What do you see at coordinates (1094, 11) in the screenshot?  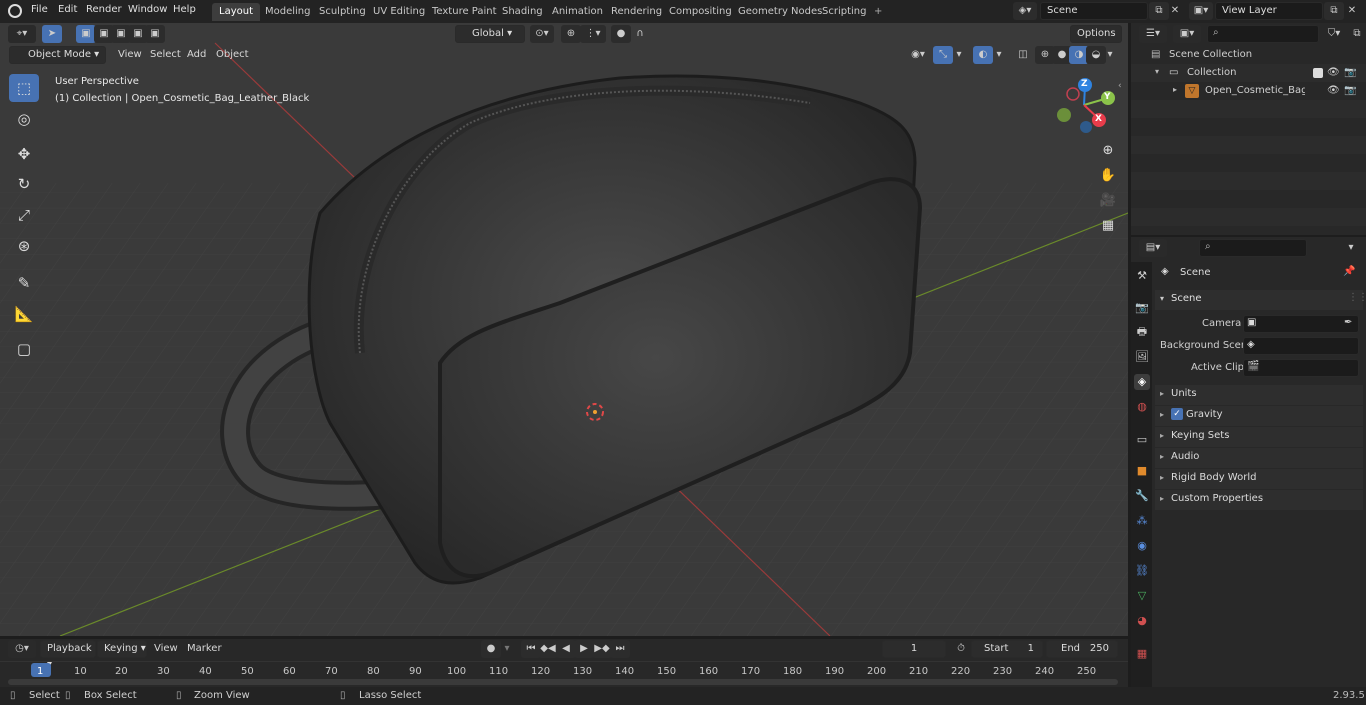 I see `scene-name-field: Scene` at bounding box center [1094, 11].